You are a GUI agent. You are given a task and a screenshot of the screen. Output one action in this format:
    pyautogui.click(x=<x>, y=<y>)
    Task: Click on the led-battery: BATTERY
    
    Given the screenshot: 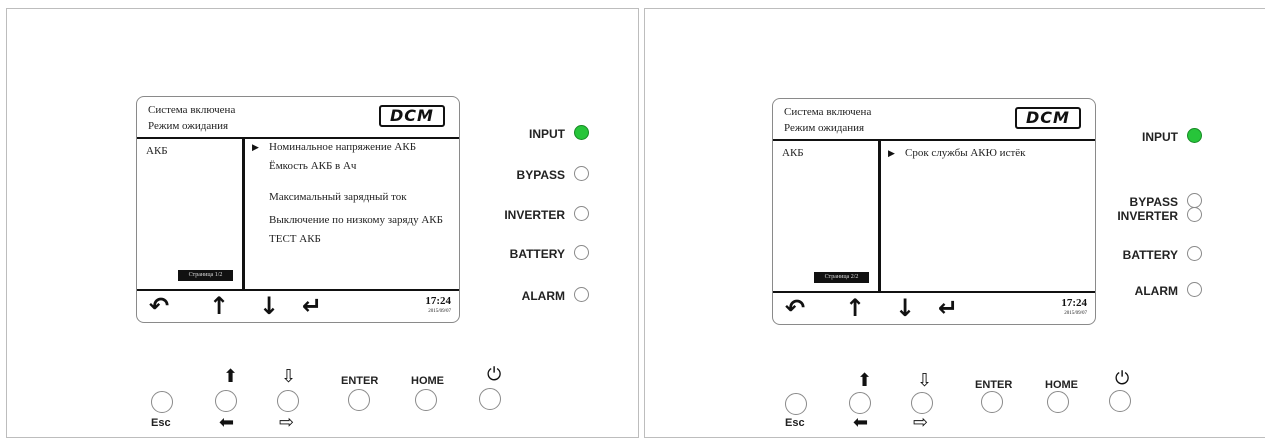 What is the action you would take?
    pyautogui.click(x=1147, y=256)
    